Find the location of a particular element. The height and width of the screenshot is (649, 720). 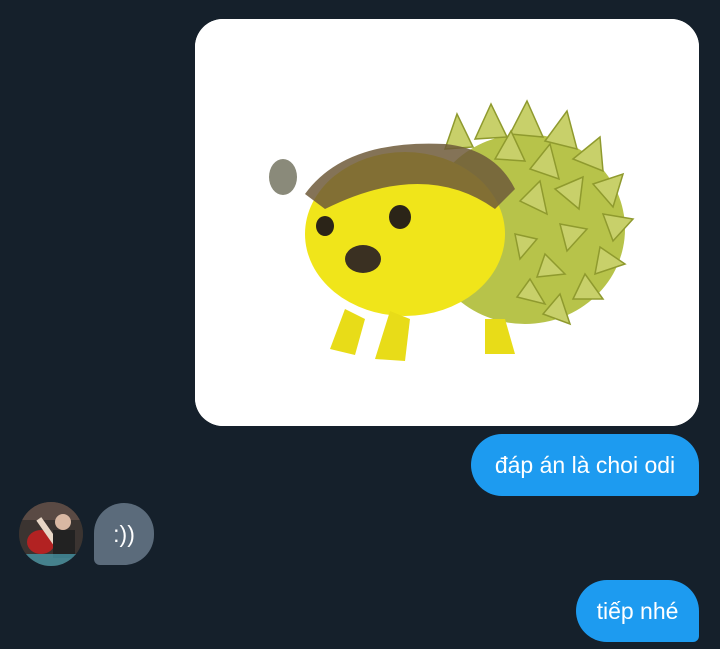

avatar is located at coordinates (51, 534).